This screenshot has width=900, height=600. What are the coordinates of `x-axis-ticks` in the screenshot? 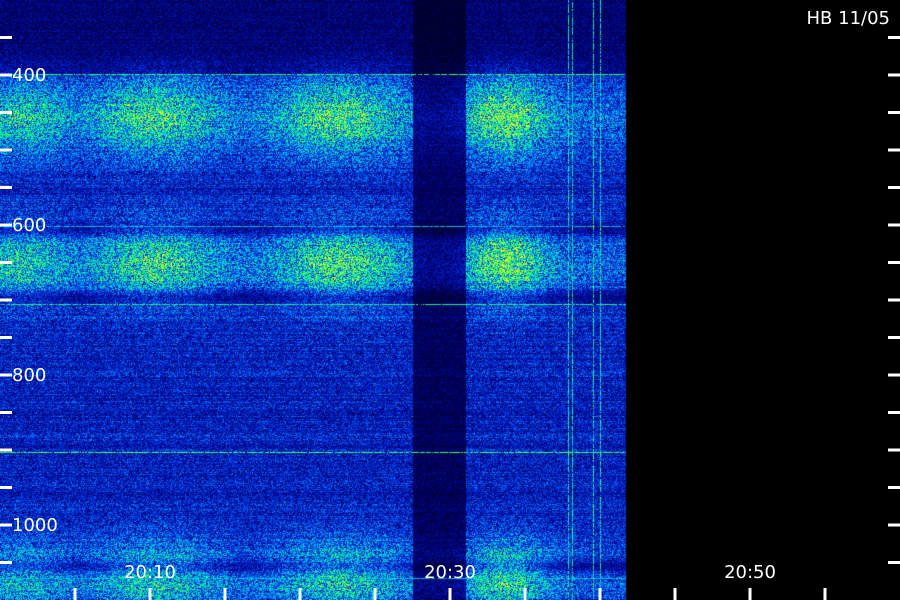 It's located at (450, 594).